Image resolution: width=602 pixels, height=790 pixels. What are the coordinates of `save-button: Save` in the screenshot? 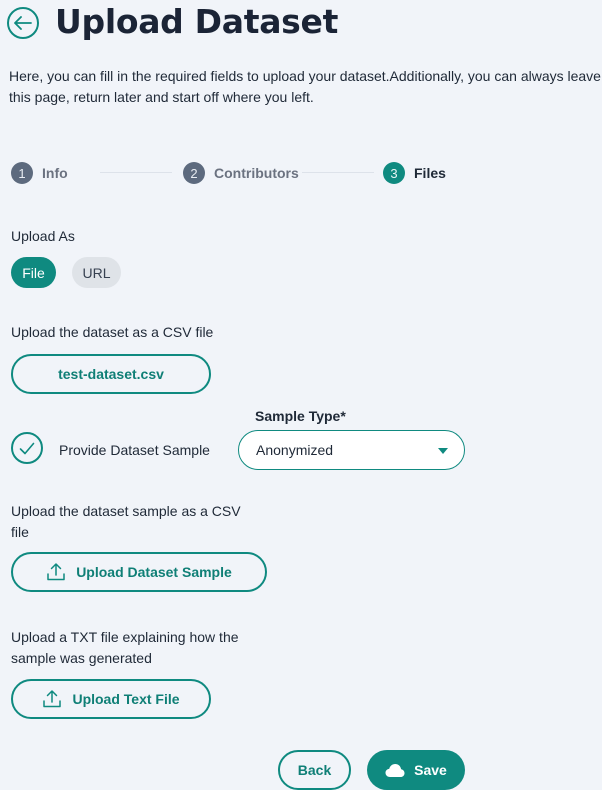 It's located at (416, 770).